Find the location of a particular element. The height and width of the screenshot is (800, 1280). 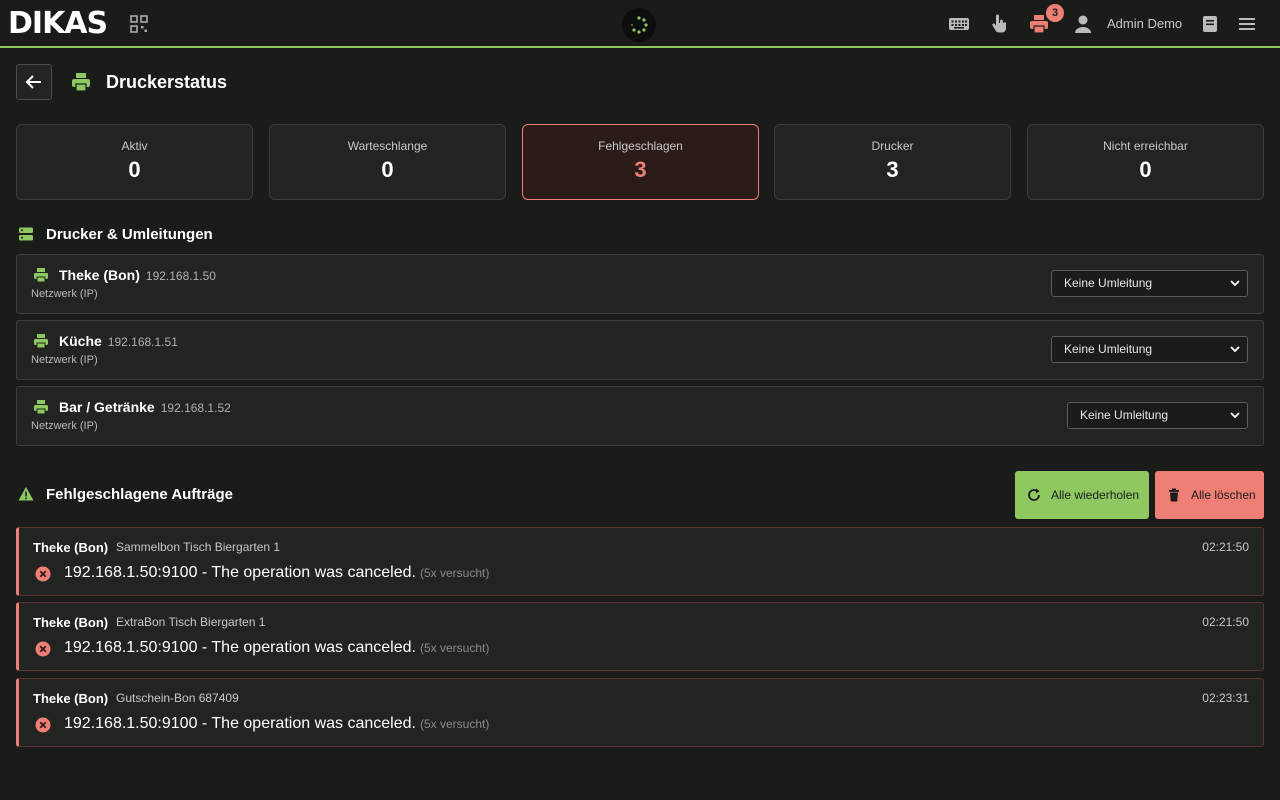

user-icon is located at coordinates (1083, 24).